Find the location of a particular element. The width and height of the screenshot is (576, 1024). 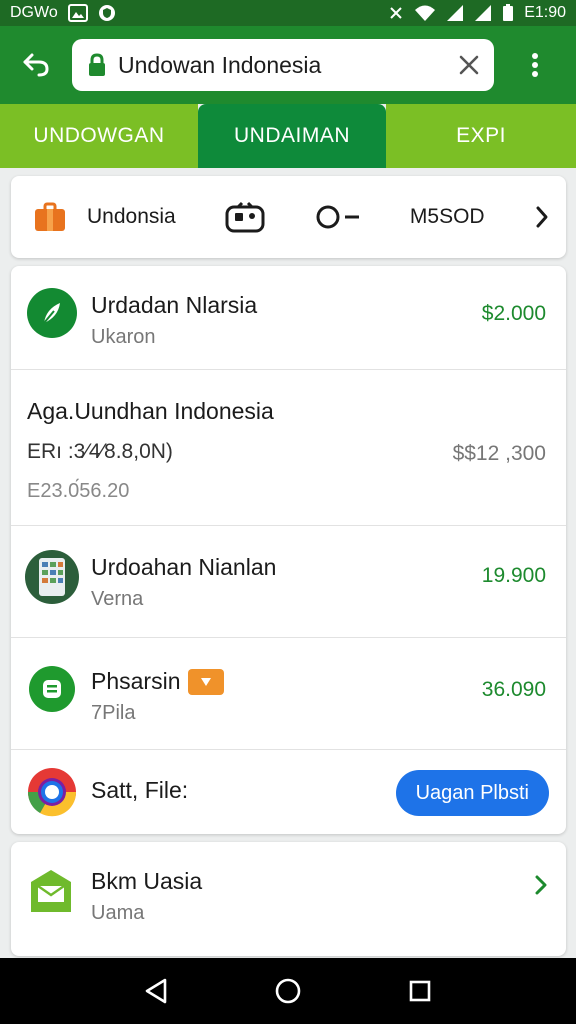

play-badge-icon is located at coordinates (206, 682).